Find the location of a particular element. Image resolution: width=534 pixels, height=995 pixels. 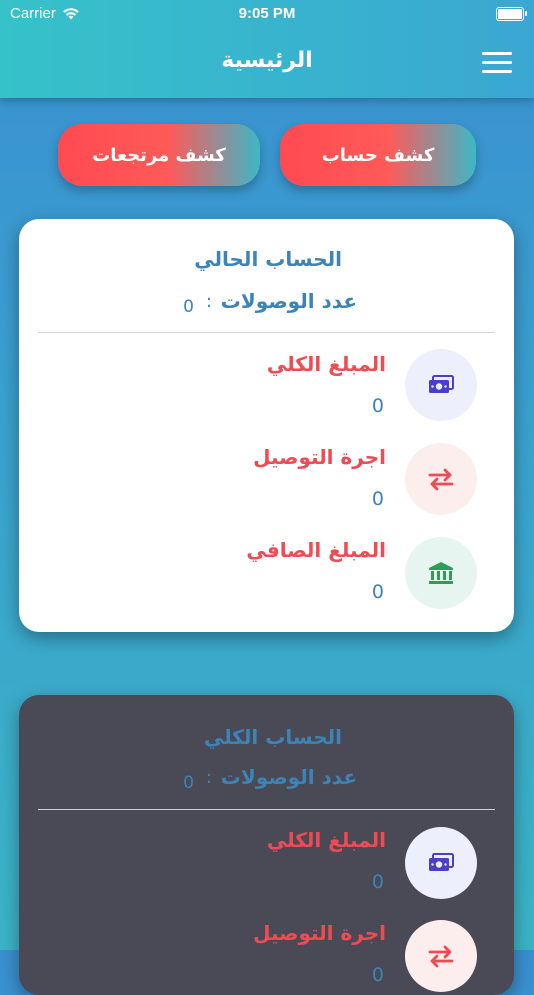

status-time: 9:05 PM is located at coordinates (267, 13).